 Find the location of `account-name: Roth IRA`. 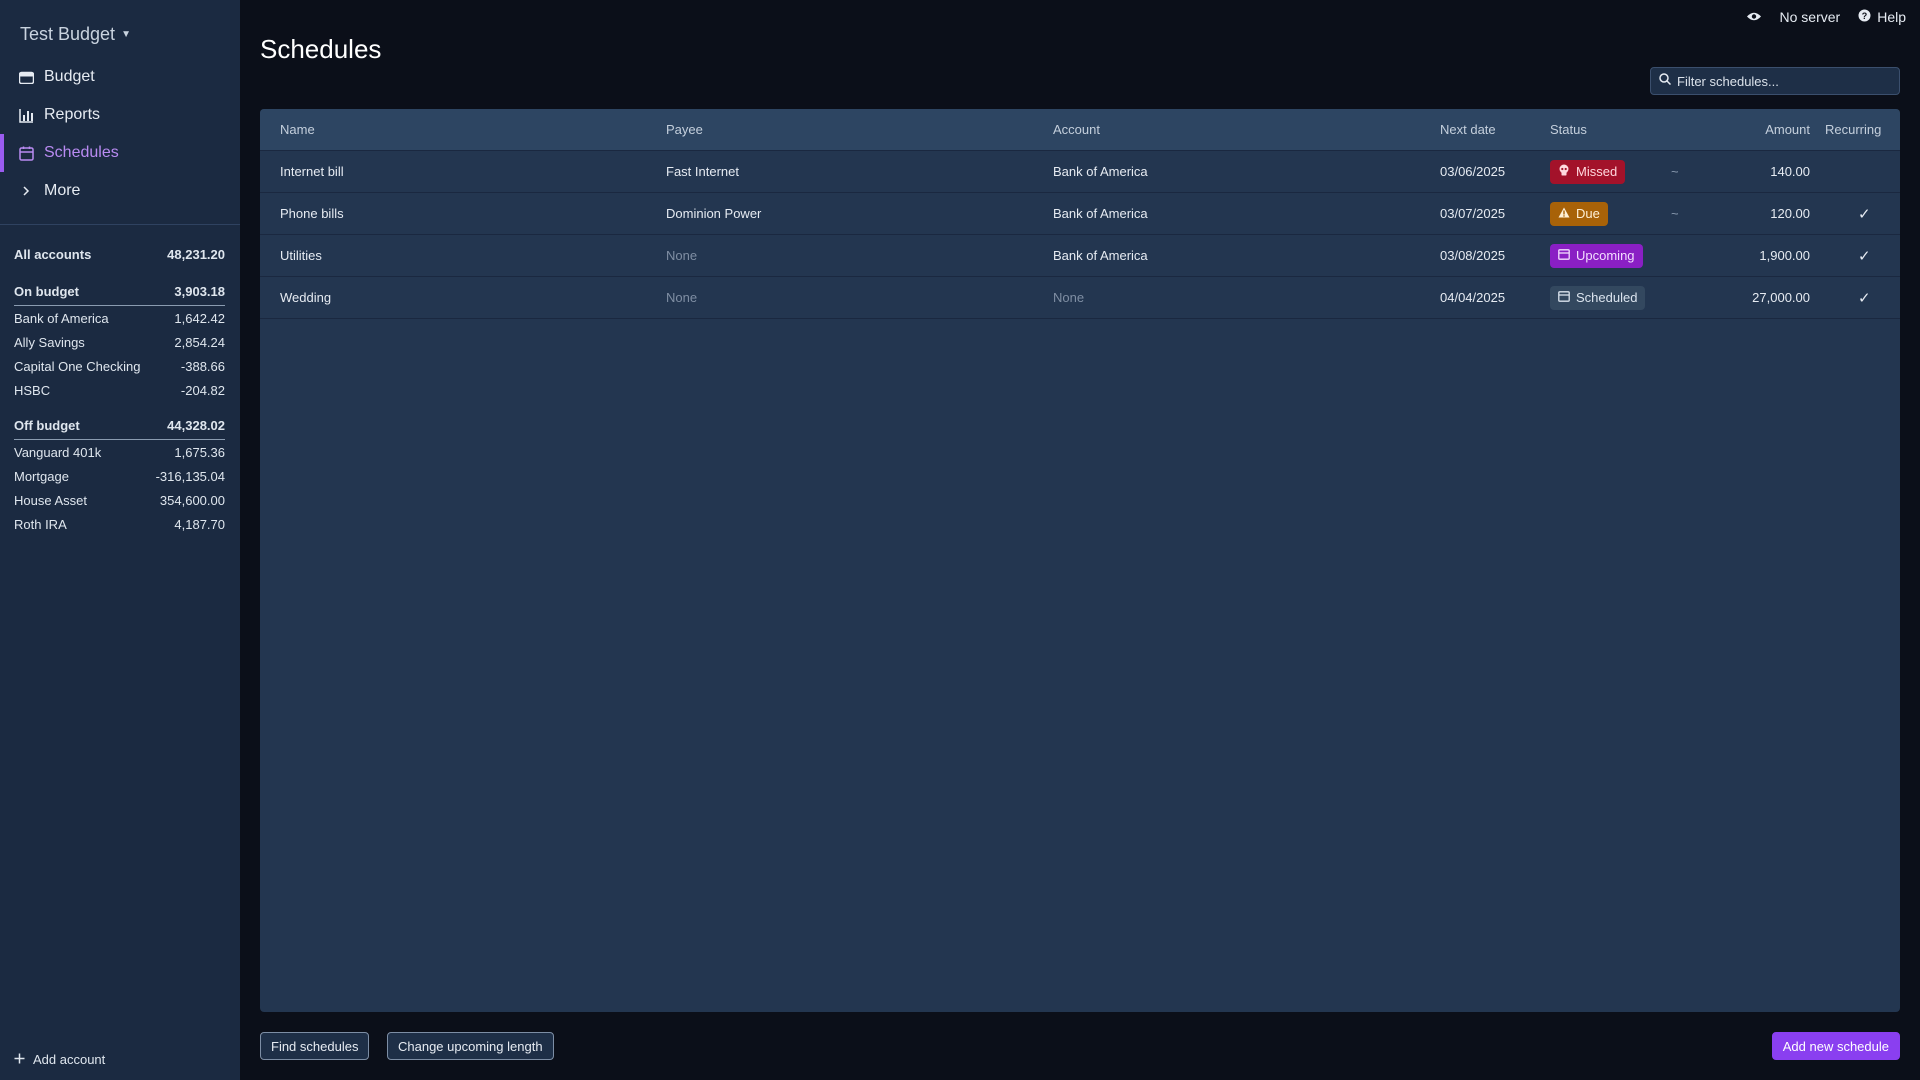

account-name: Roth IRA is located at coordinates (40, 524).